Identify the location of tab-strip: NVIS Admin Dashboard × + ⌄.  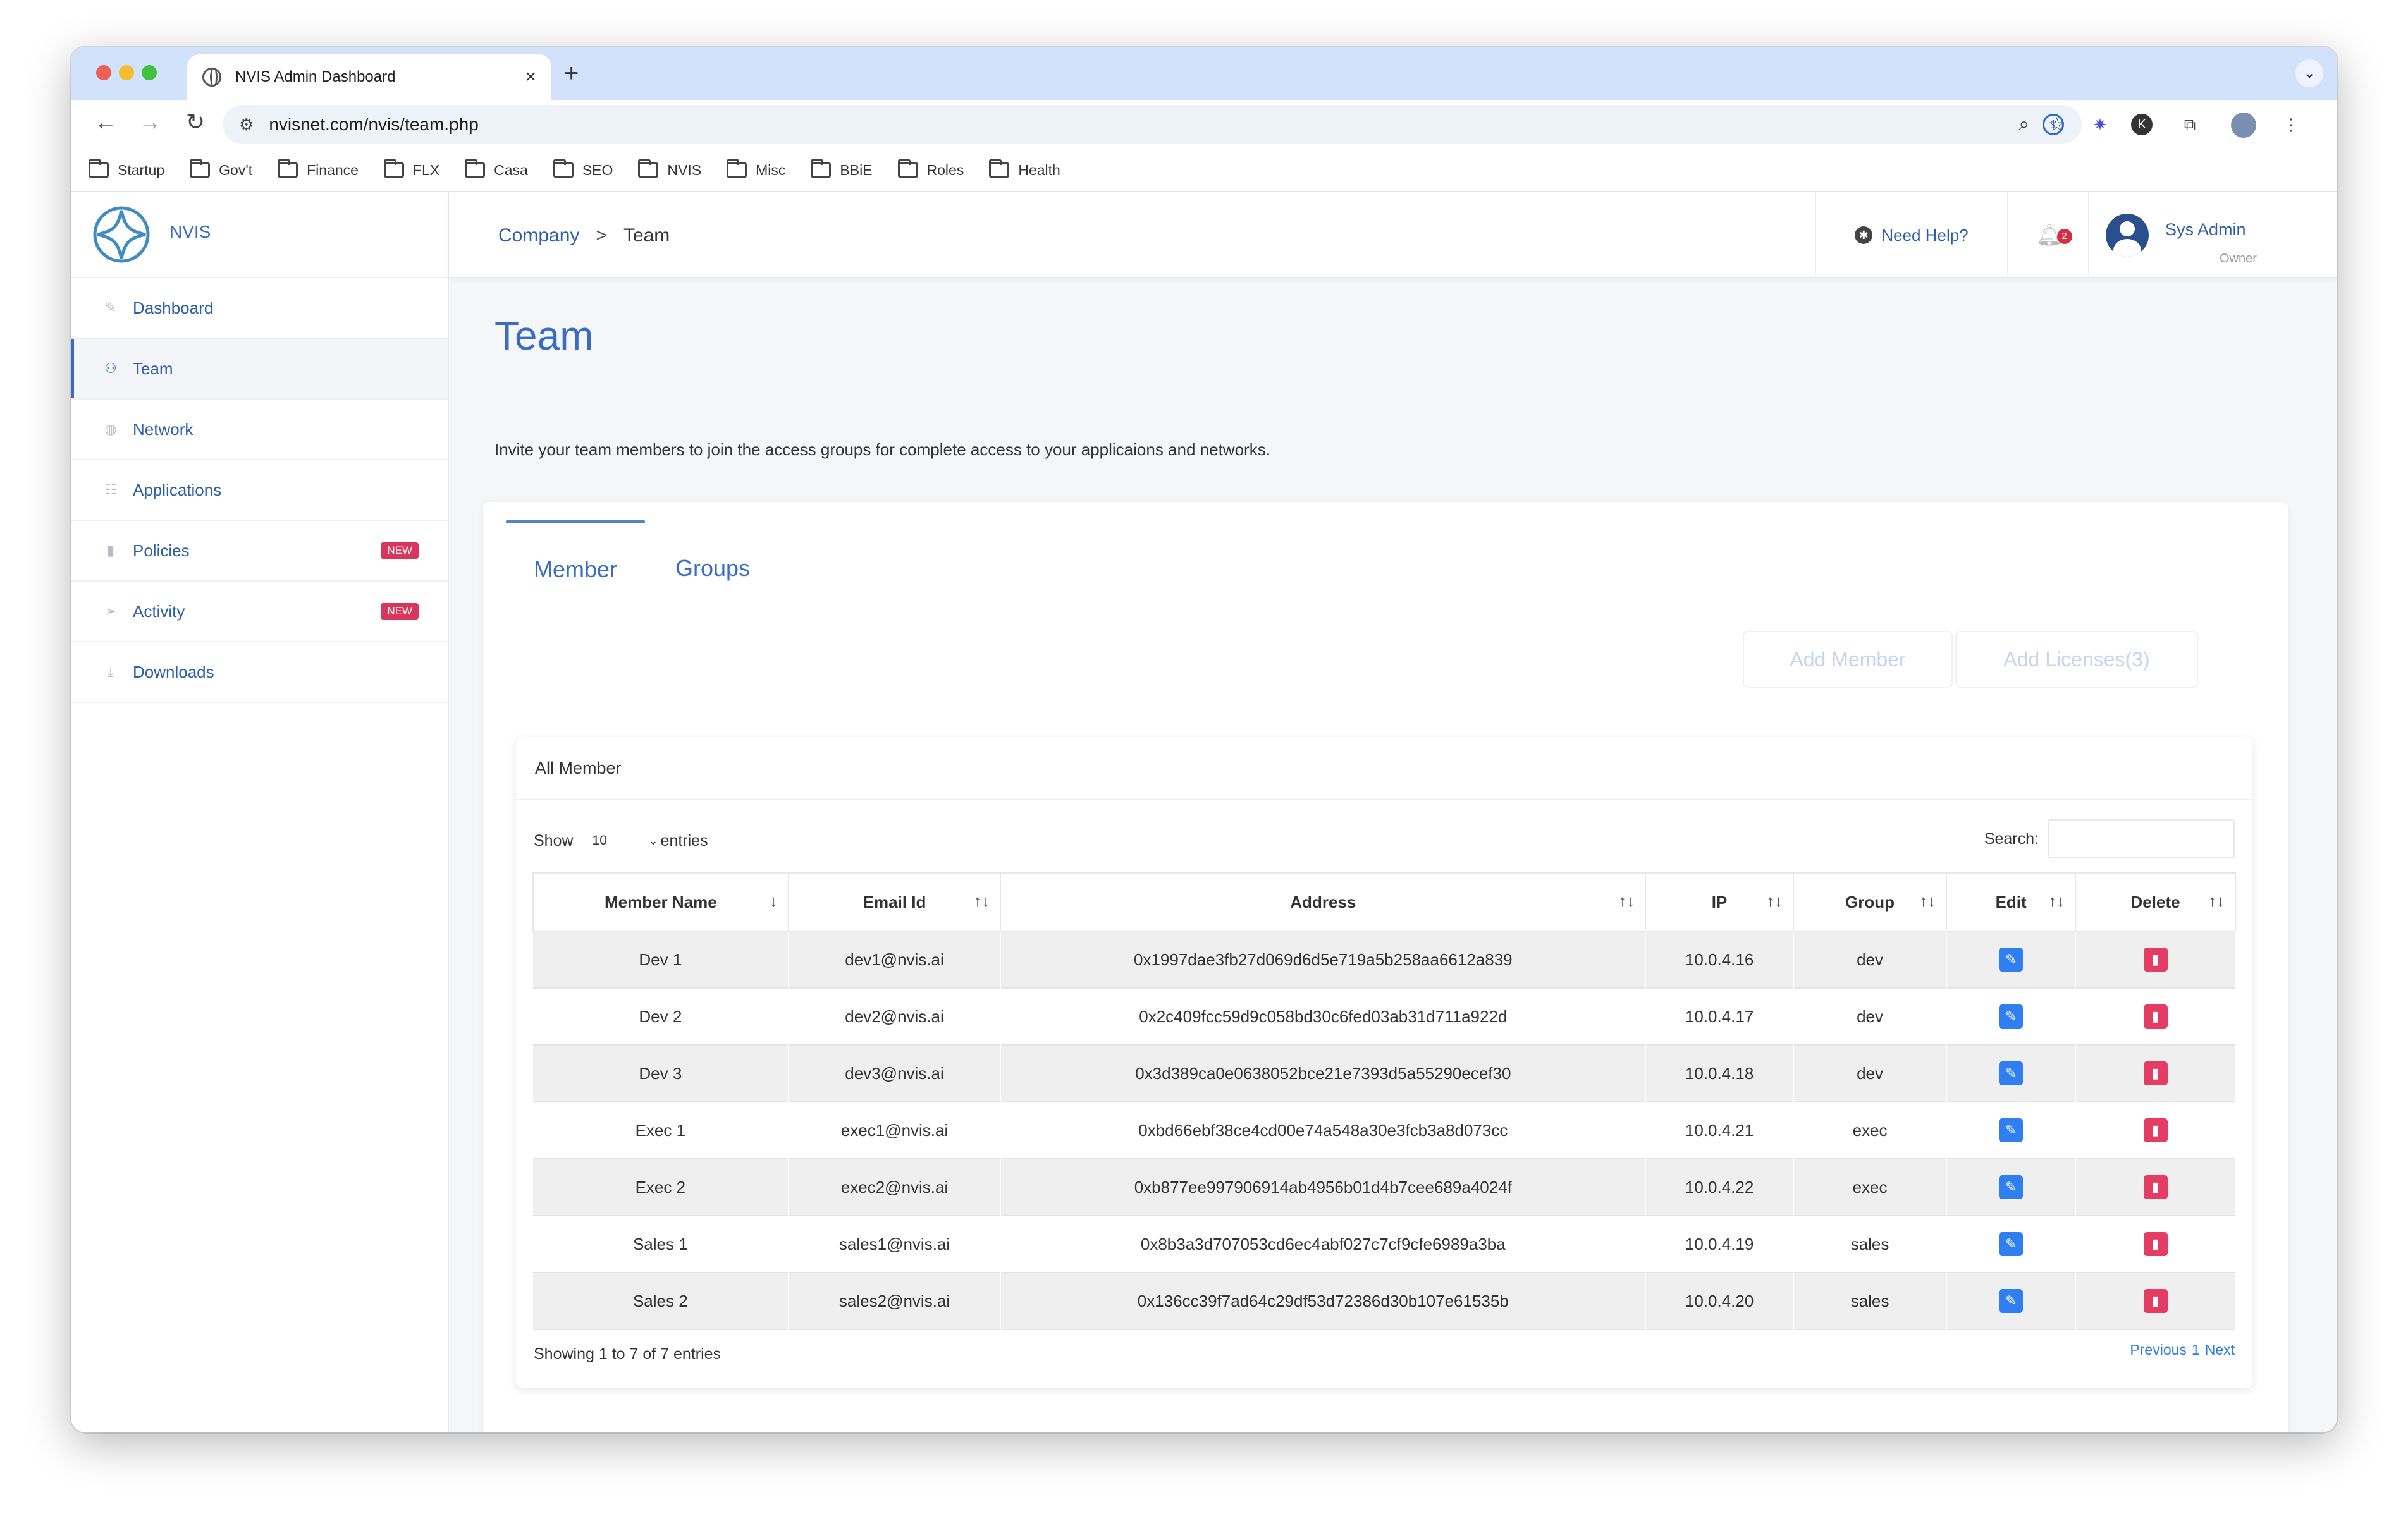
(1204, 73).